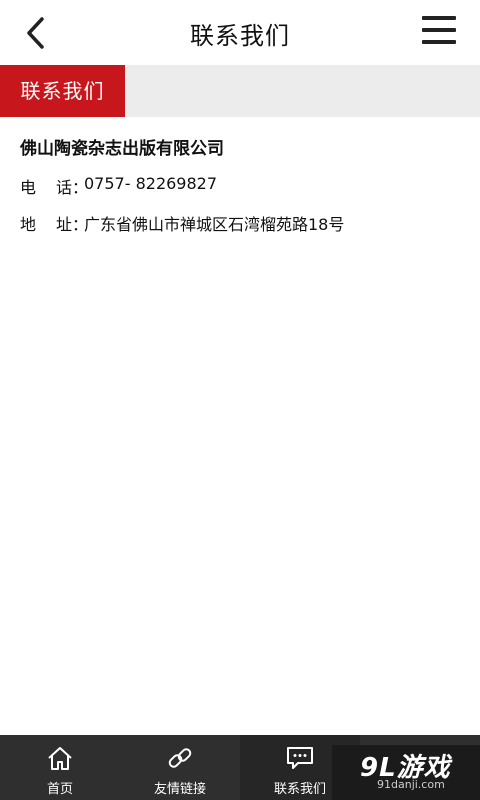  What do you see at coordinates (59, 789) in the screenshot?
I see `tab-home-label: 首页` at bounding box center [59, 789].